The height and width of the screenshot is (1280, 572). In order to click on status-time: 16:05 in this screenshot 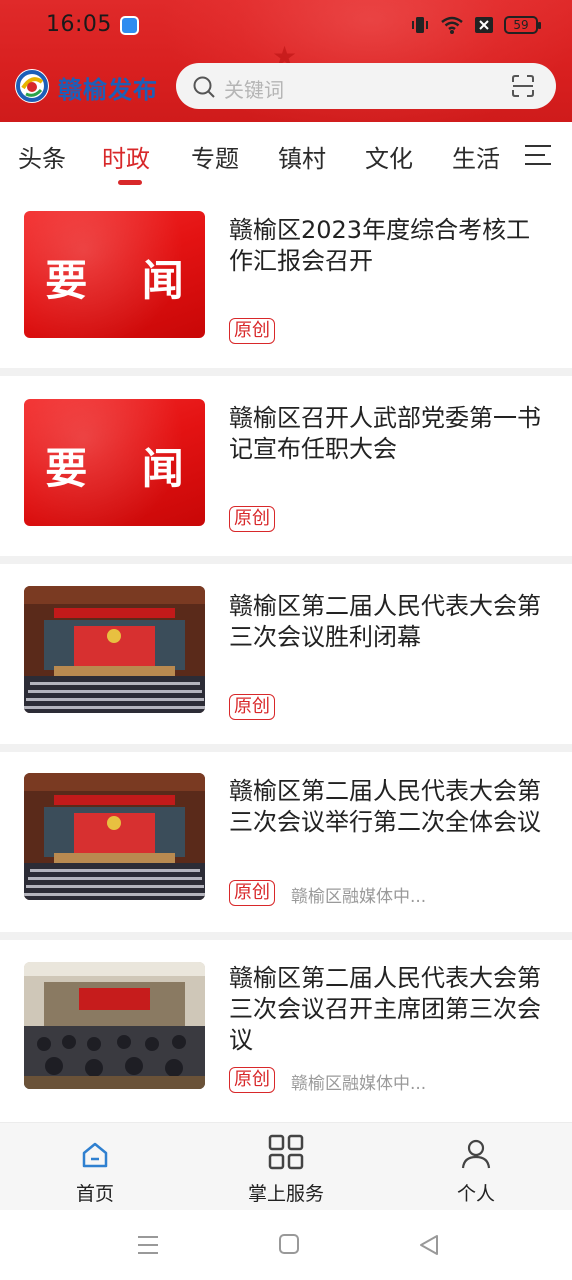, I will do `click(79, 24)`.